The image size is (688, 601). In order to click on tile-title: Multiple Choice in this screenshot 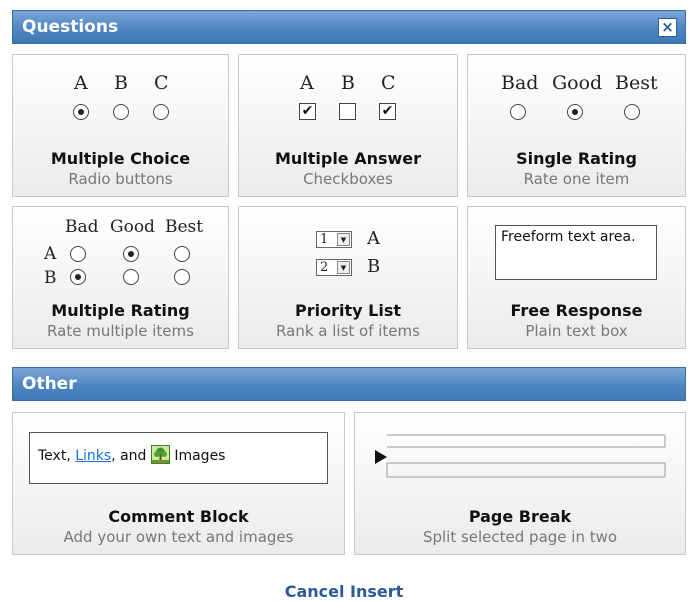, I will do `click(120, 158)`.